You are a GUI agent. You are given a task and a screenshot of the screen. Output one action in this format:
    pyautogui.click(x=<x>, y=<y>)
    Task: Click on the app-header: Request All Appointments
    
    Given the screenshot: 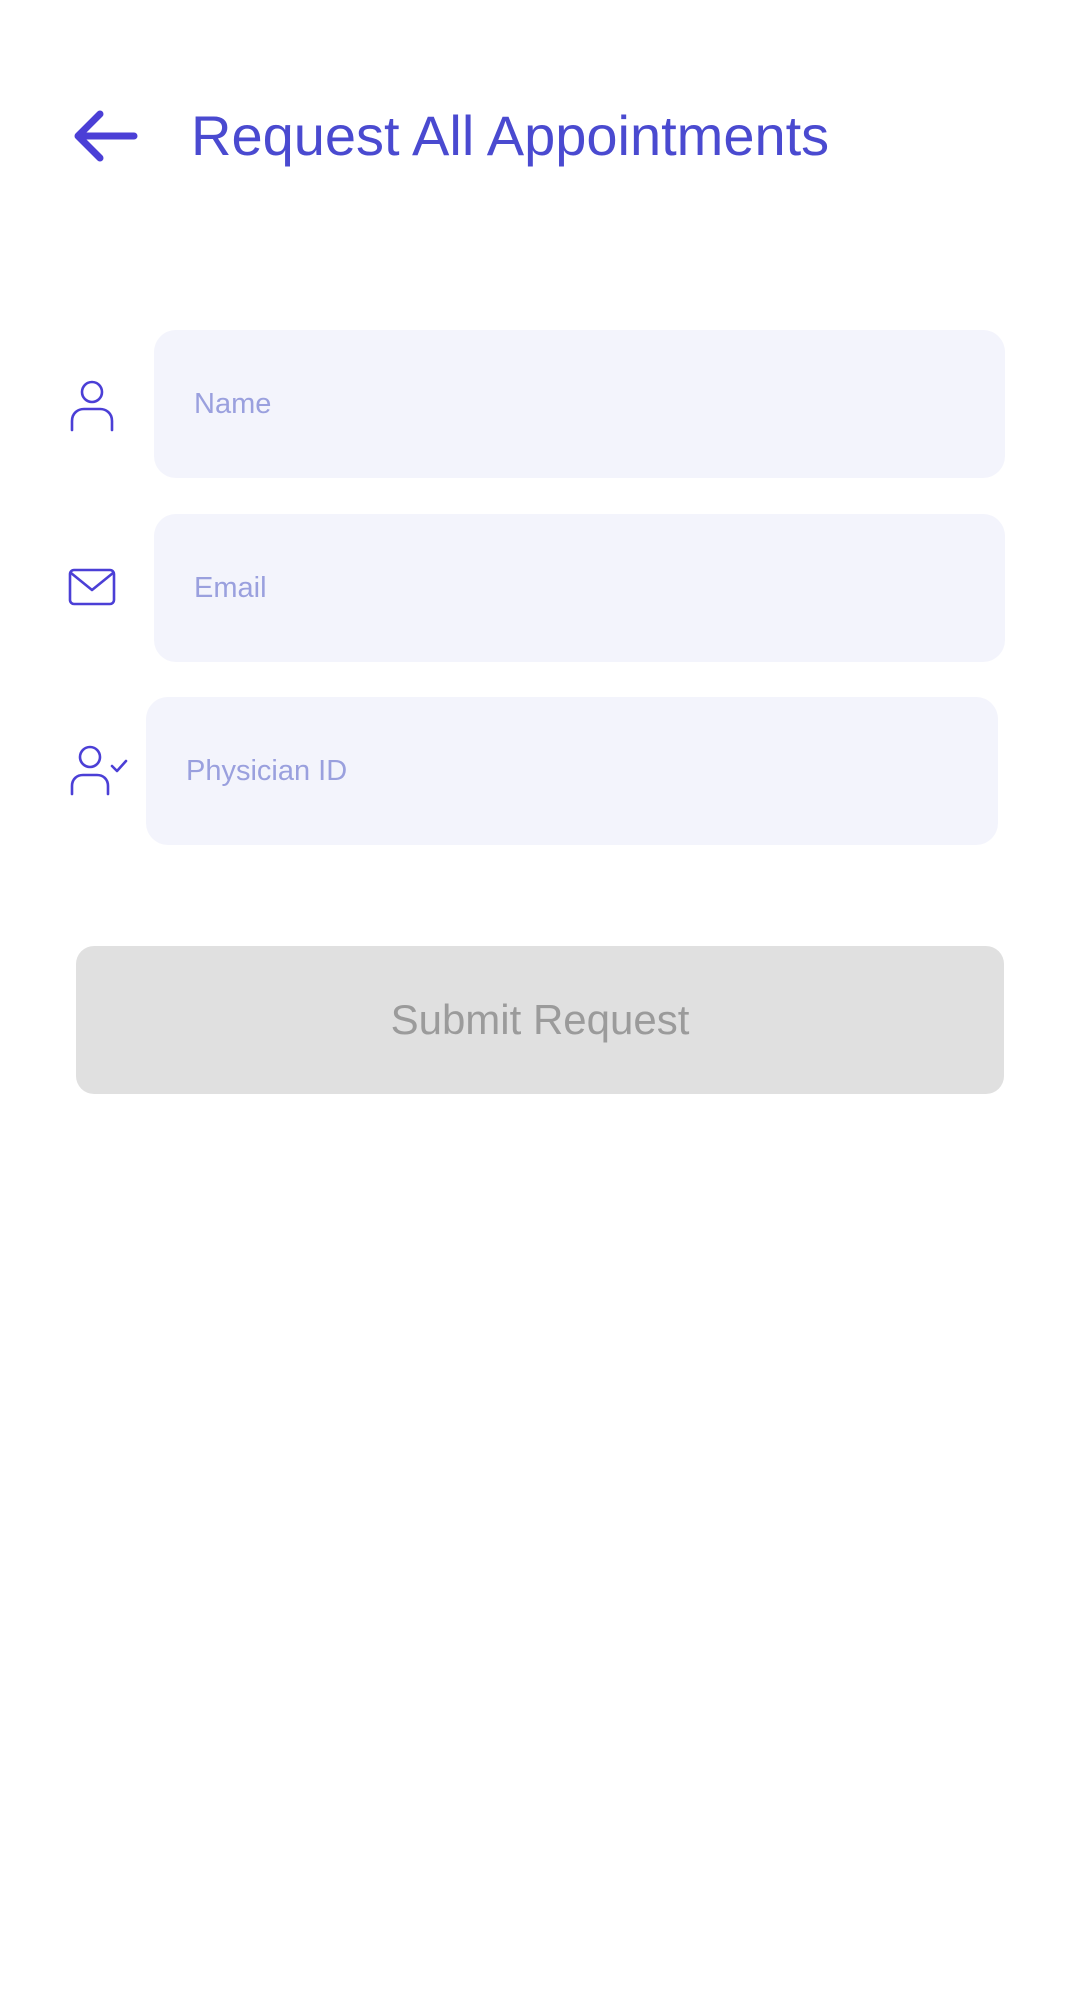 What is the action you would take?
    pyautogui.click(x=540, y=135)
    